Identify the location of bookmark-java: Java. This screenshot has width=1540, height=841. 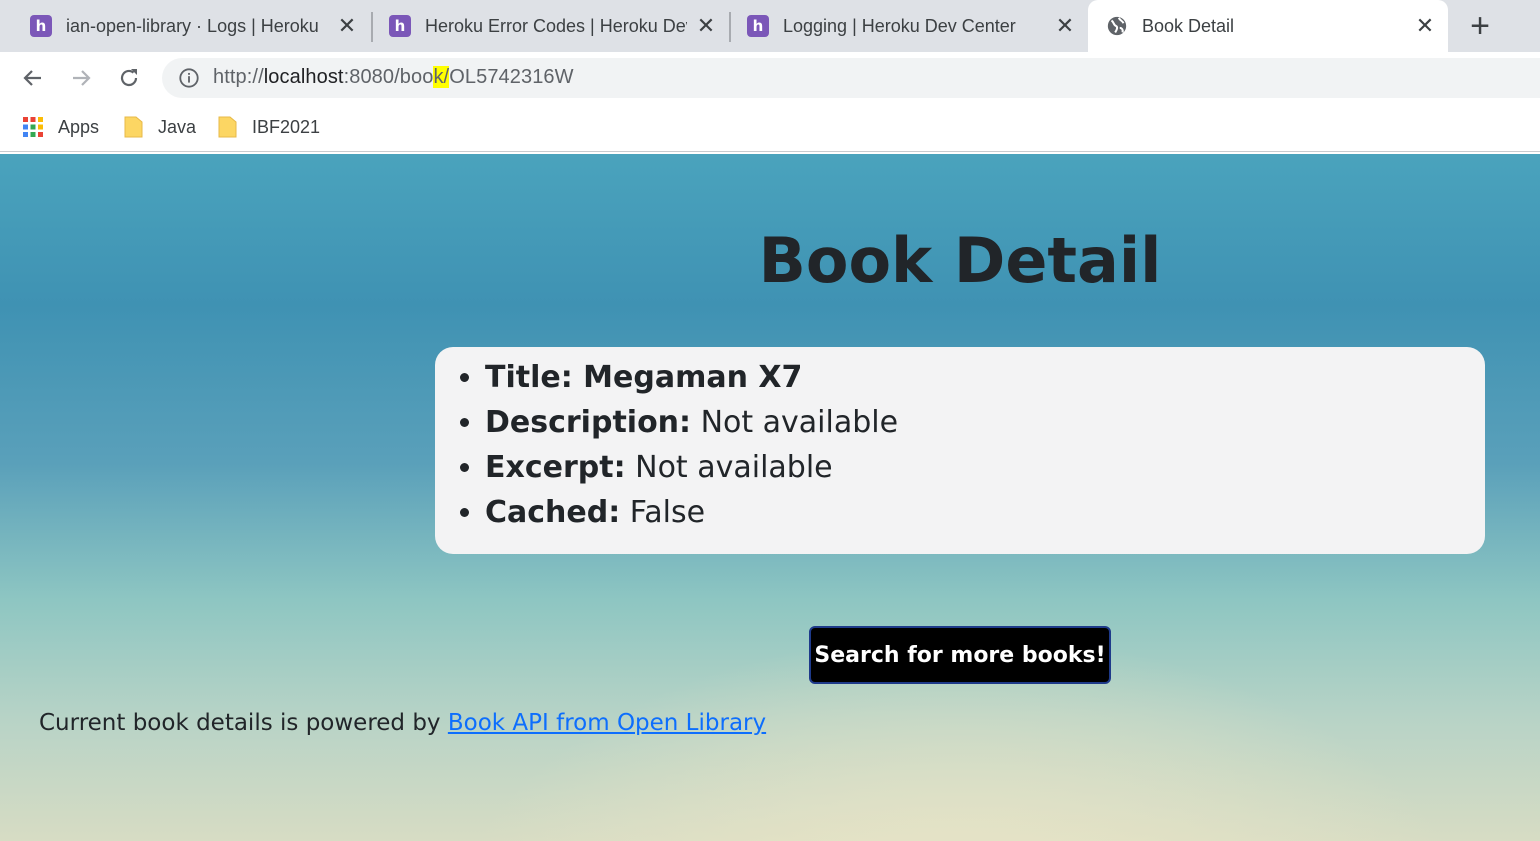
(160, 127).